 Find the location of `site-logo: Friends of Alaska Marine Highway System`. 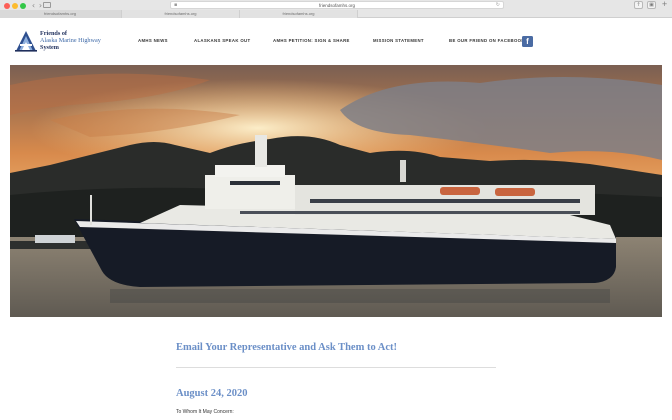

site-logo: Friends of Alaska Marine Highway System is located at coordinates (62, 41).